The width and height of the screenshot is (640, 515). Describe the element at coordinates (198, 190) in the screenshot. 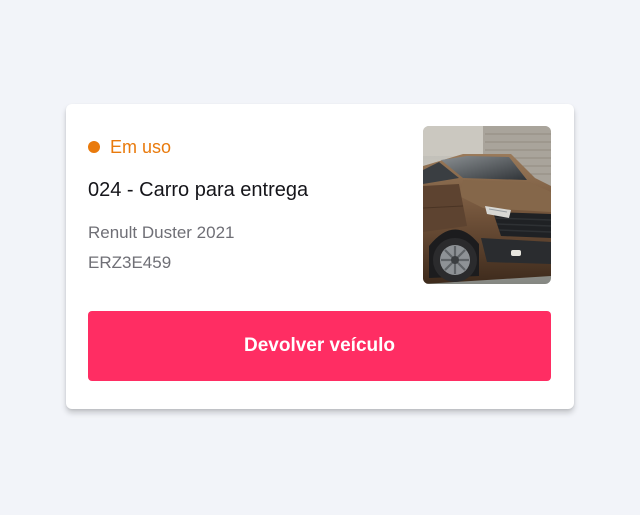

I see `vehicle-title: 024 - Carro para entrega` at that location.